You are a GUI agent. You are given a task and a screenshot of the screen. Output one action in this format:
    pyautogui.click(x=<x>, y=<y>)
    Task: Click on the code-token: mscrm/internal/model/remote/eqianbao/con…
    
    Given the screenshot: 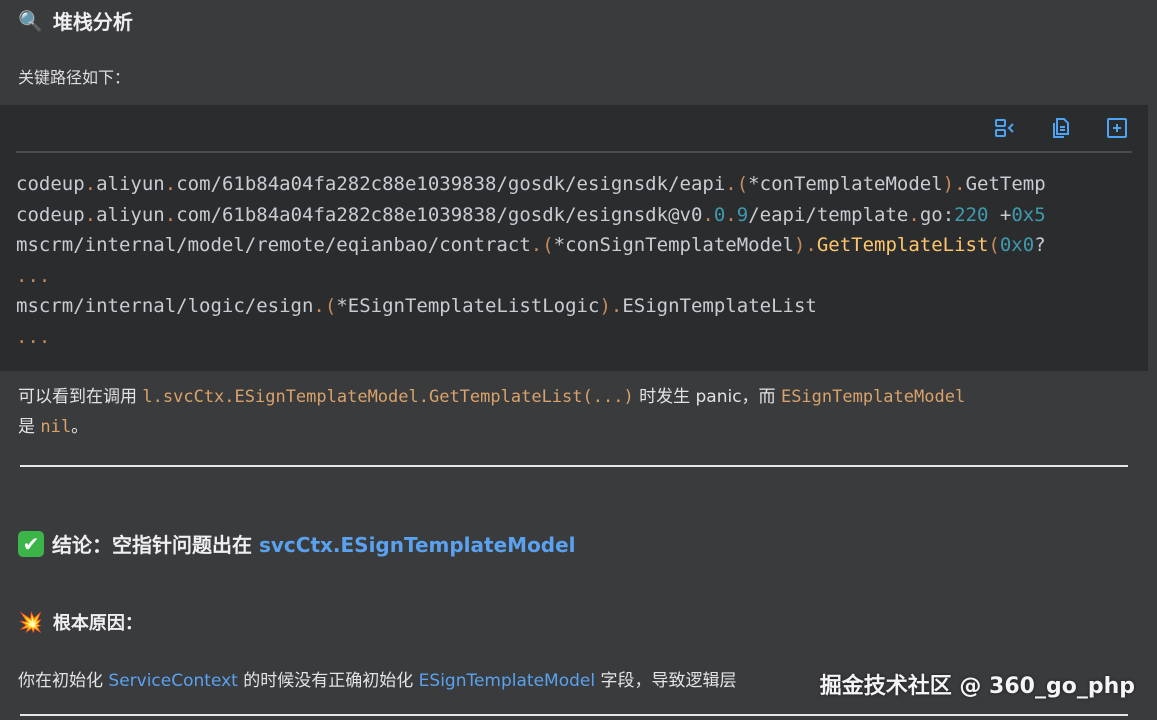 What is the action you would take?
    pyautogui.click(x=273, y=245)
    